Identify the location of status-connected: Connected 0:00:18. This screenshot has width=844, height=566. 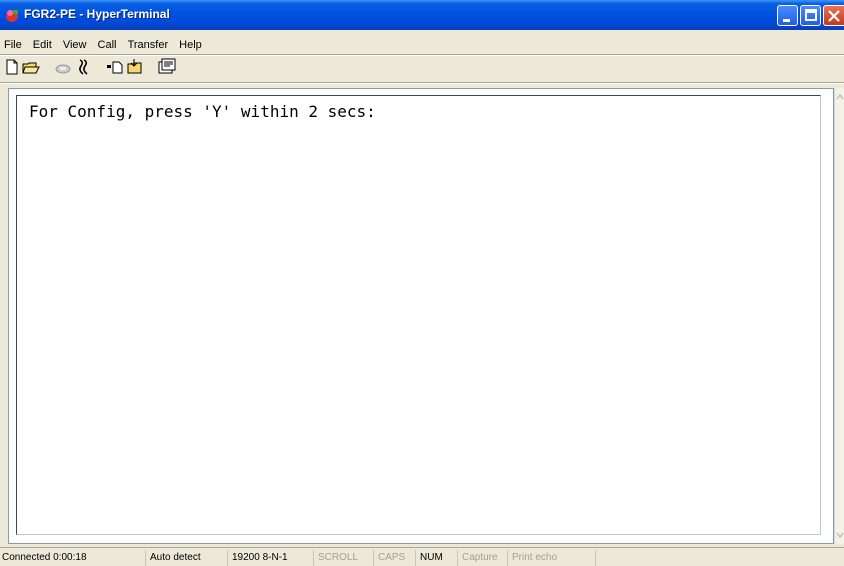
(73, 558).